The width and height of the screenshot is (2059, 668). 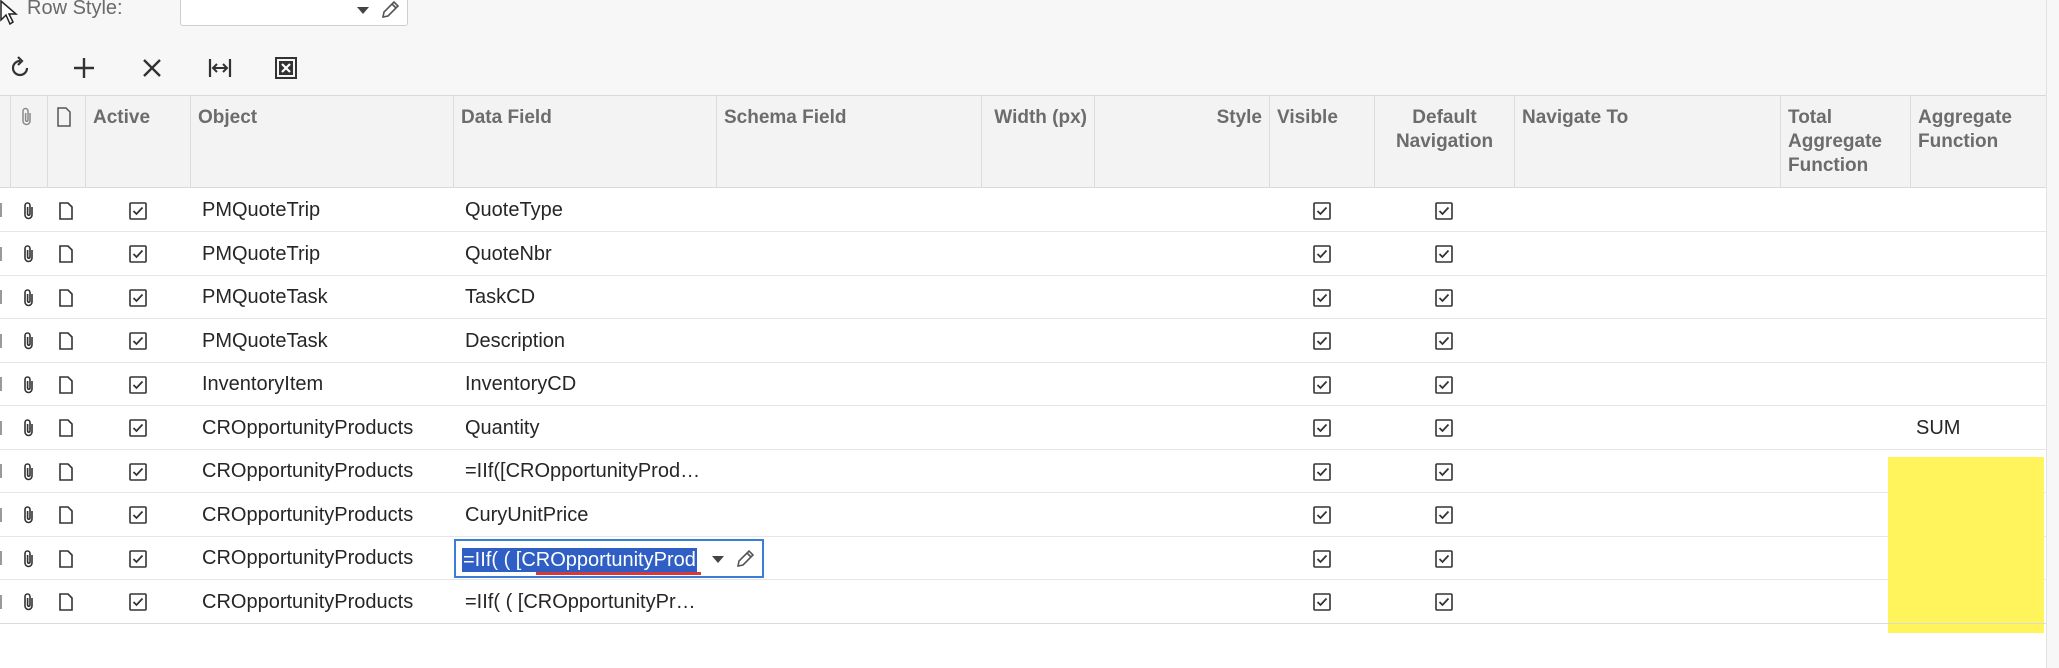 I want to click on export-excel-button, so click(x=286, y=68).